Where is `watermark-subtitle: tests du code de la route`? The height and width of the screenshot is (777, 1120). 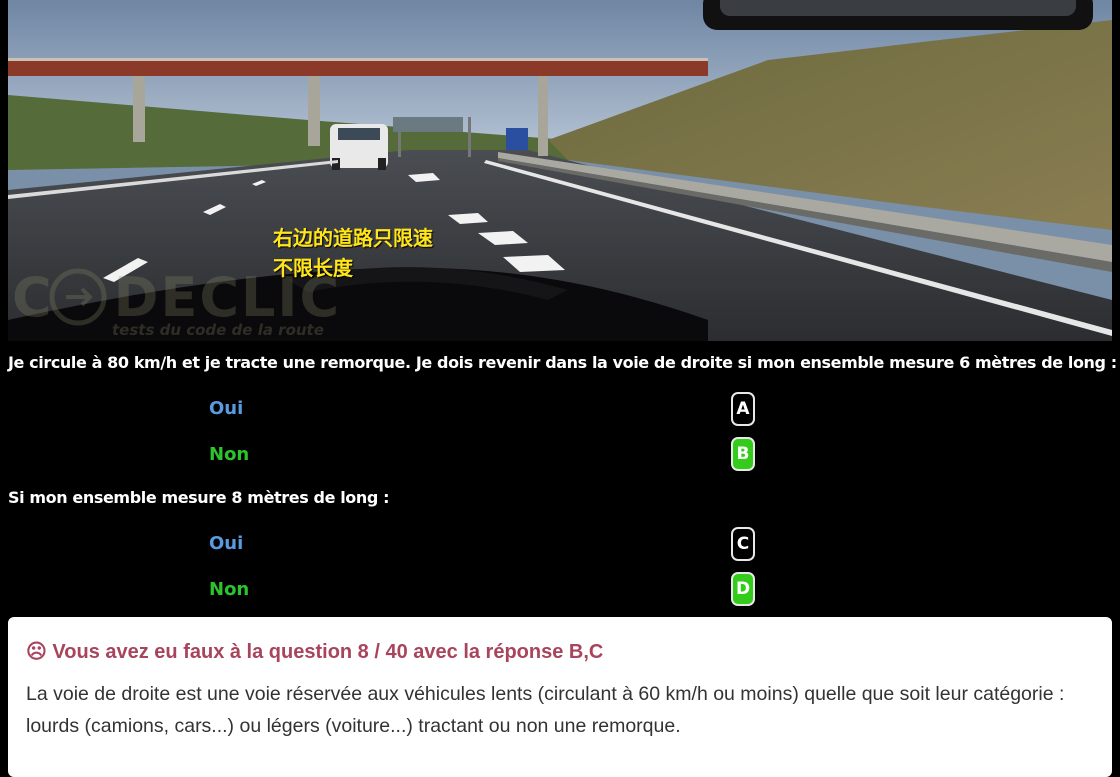
watermark-subtitle: tests du code de la route is located at coordinates (218, 330).